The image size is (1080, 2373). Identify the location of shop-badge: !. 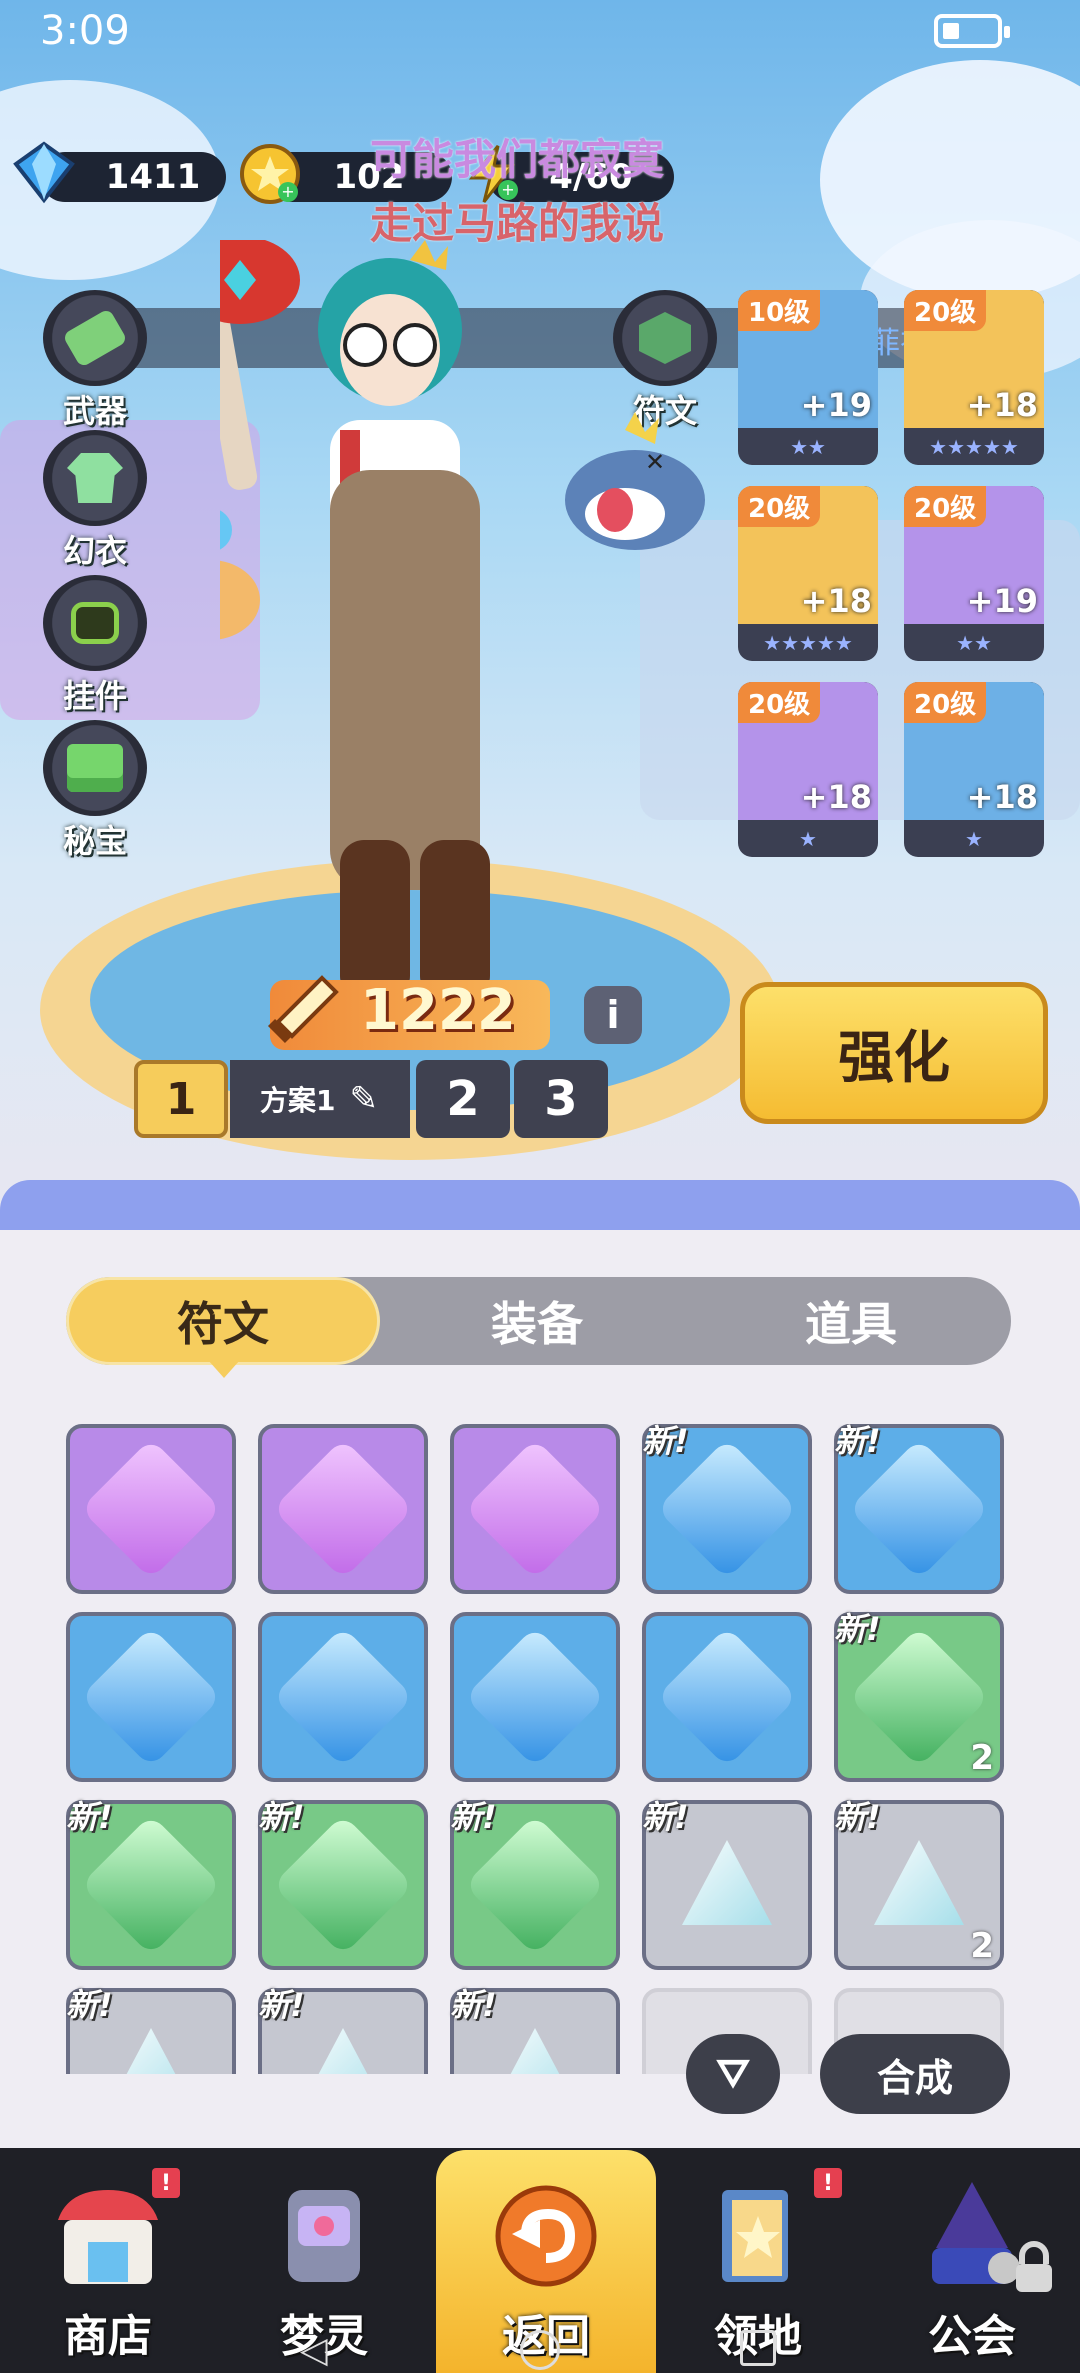
(166, 2183).